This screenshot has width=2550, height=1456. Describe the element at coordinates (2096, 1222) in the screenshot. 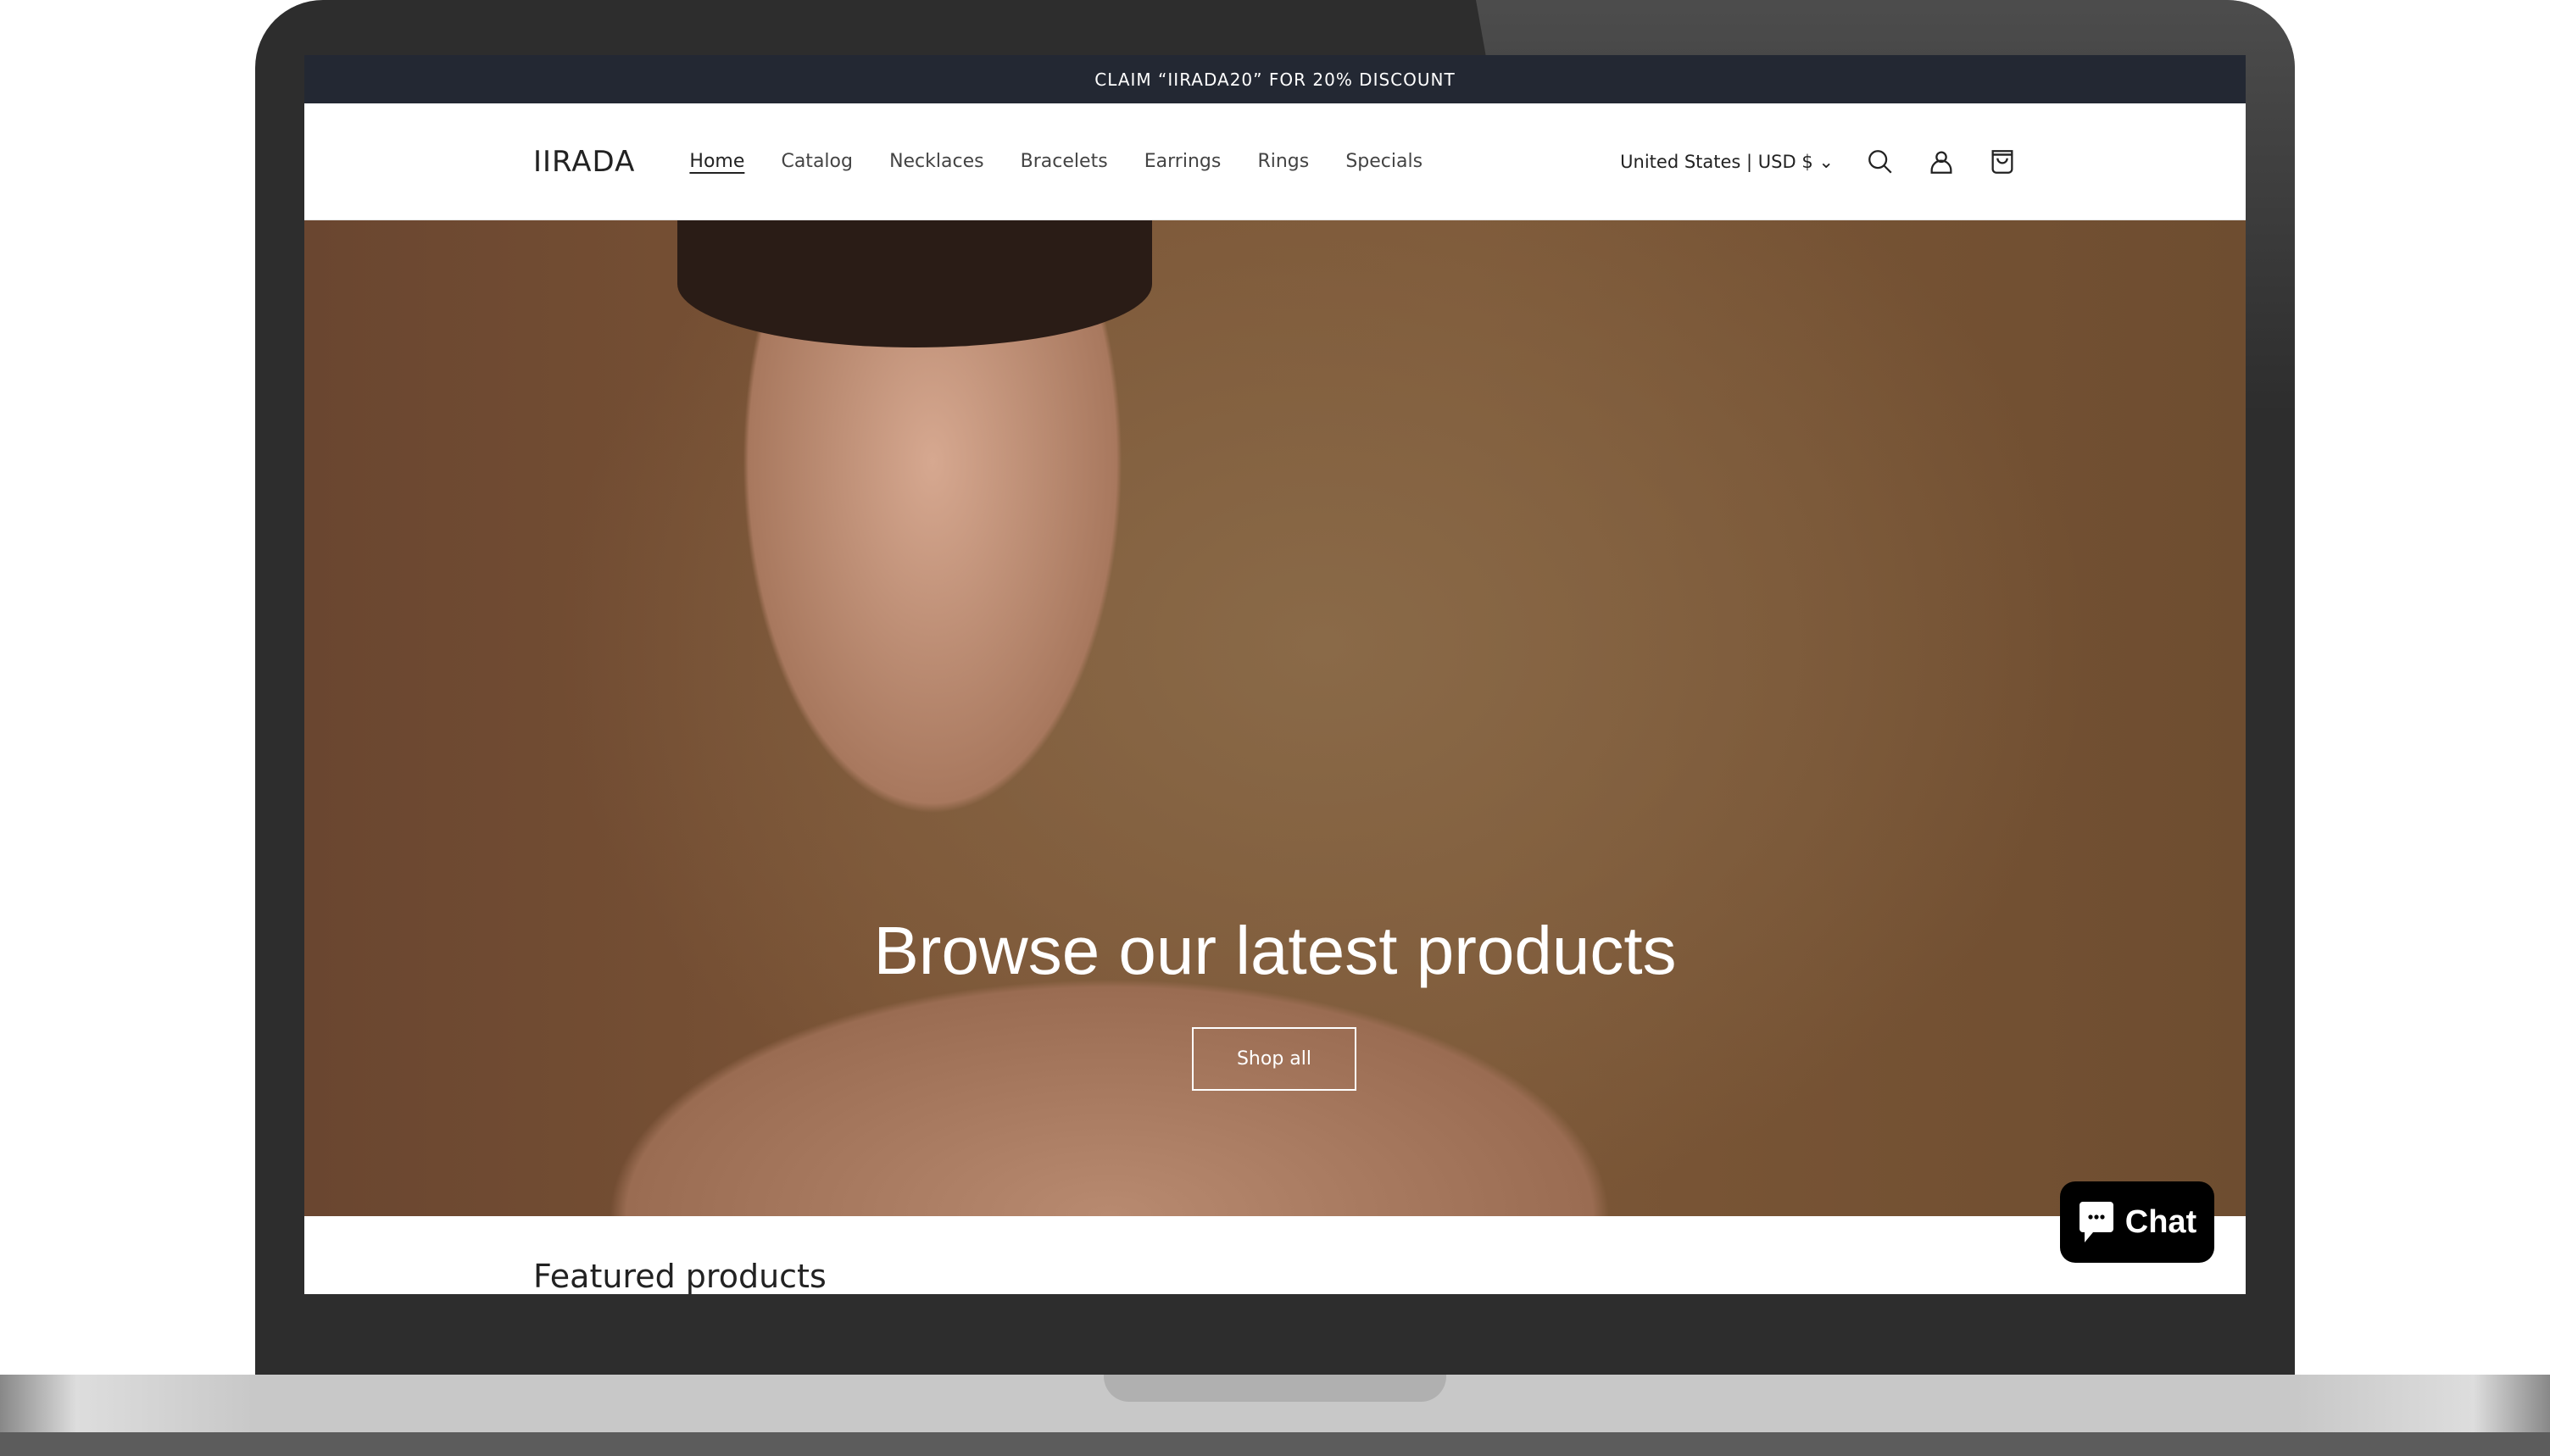

I see `chat-bubble-icon` at that location.